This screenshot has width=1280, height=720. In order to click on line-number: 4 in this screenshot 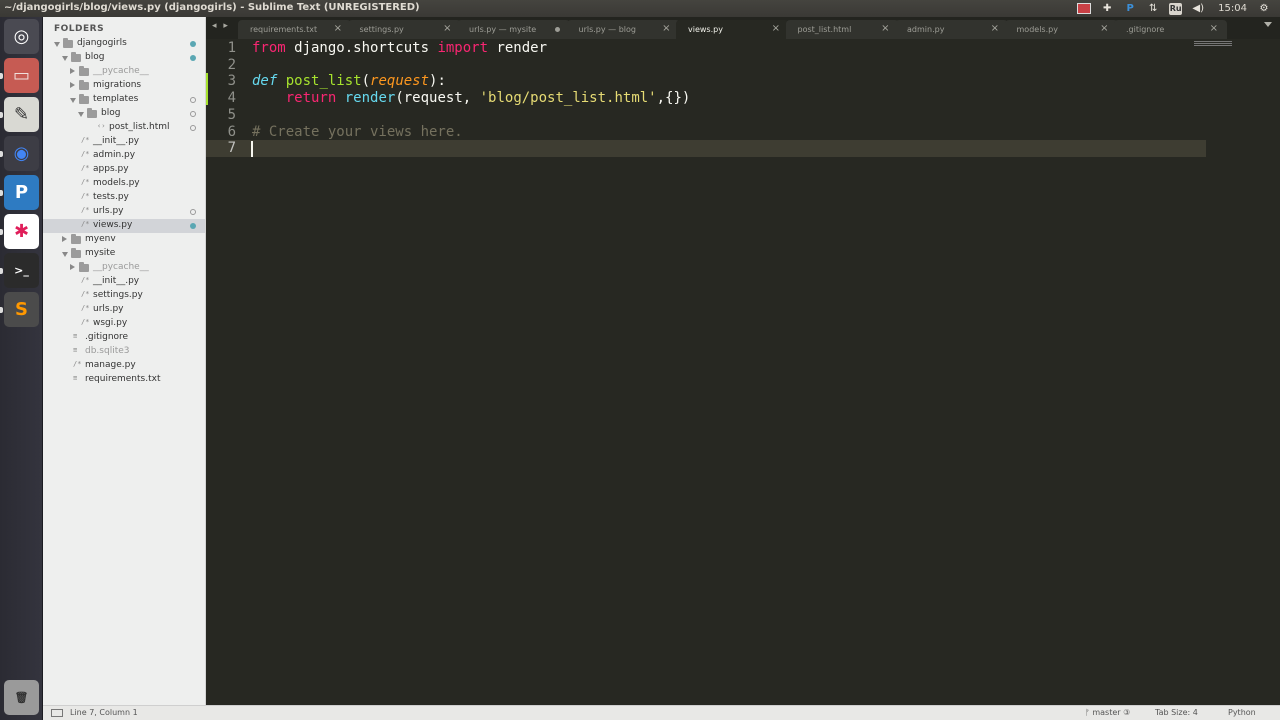, I will do `click(231, 98)`.